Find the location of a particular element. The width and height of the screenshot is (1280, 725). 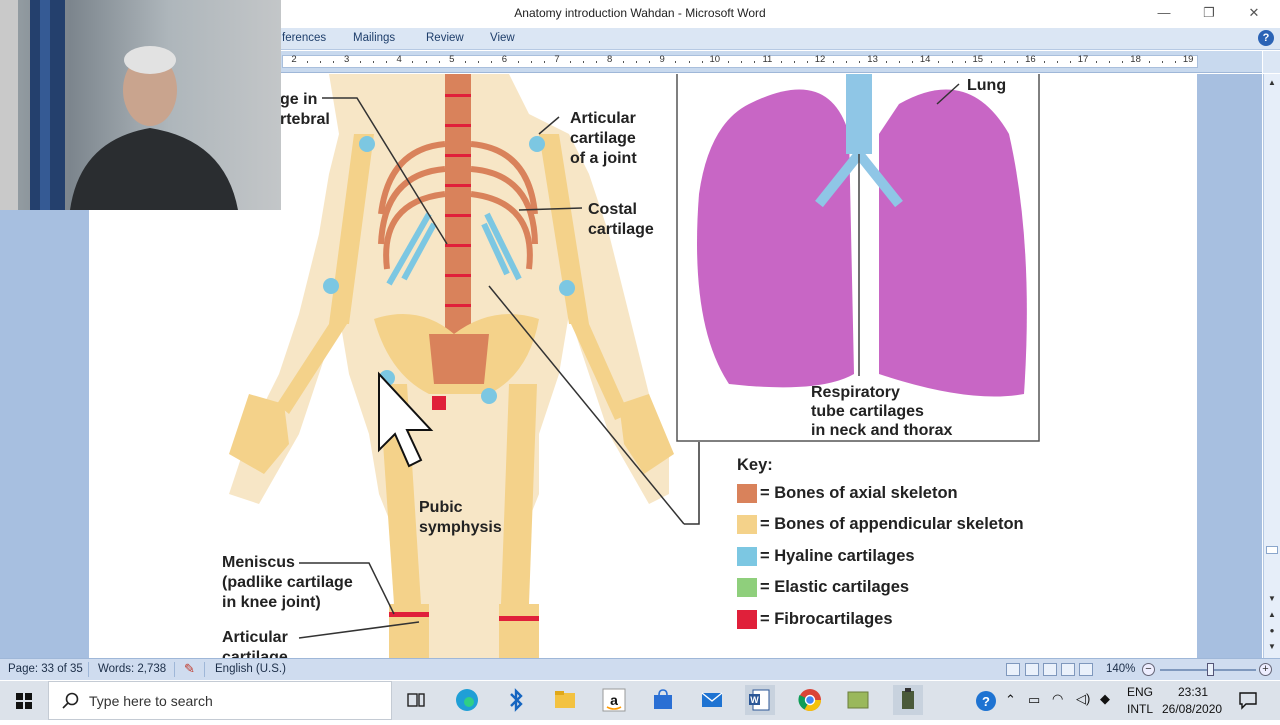

page-count: Page: 33 of 35 is located at coordinates (45, 669).